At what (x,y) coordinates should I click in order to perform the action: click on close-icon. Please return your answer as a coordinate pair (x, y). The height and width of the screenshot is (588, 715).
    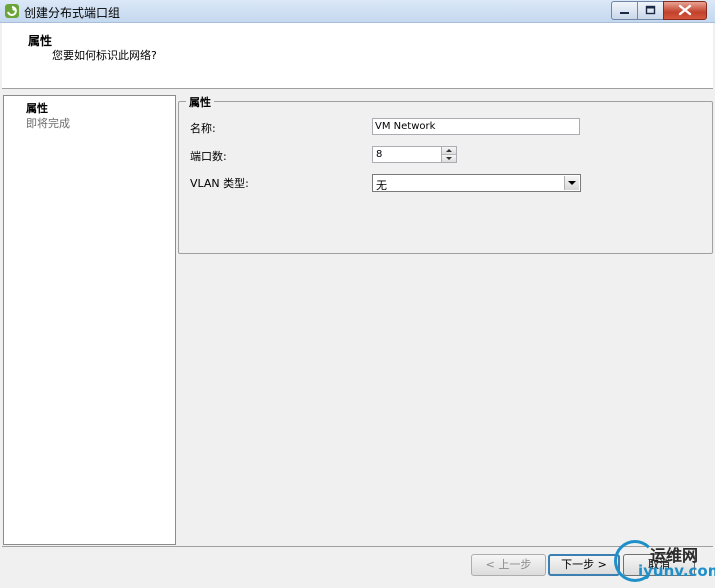
    Looking at the image, I should click on (685, 10).